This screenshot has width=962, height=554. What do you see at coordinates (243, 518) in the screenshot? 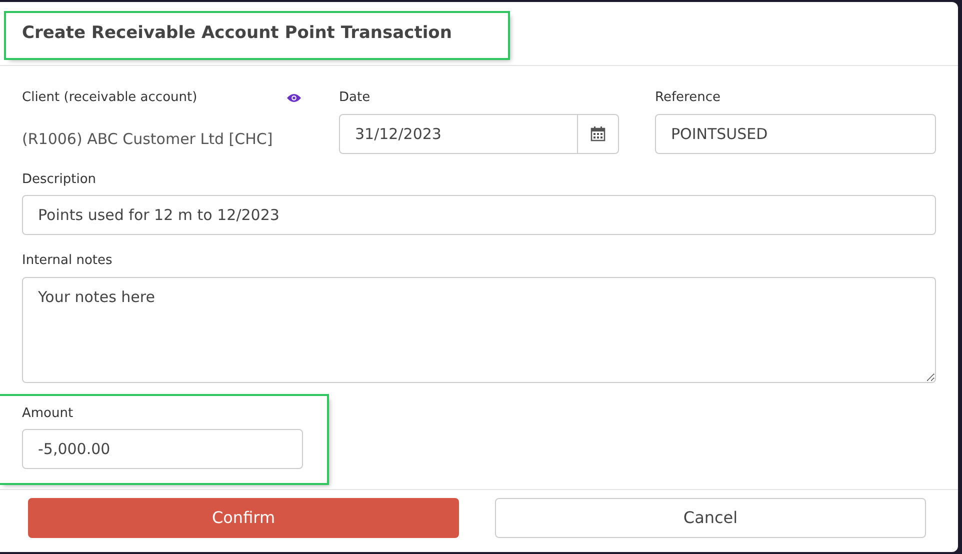
I see `confirm-button: Confirm` at bounding box center [243, 518].